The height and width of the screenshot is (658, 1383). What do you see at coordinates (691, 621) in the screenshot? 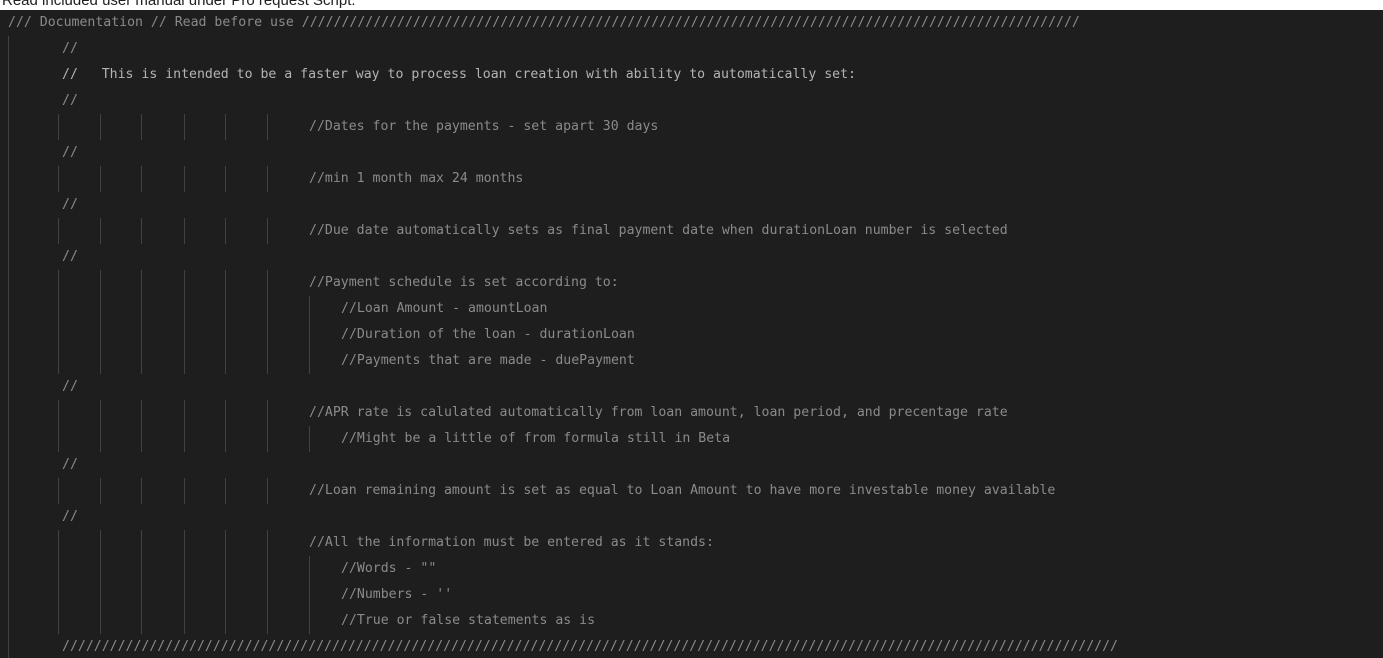
I see `code-line: //True or false statements as is` at bounding box center [691, 621].